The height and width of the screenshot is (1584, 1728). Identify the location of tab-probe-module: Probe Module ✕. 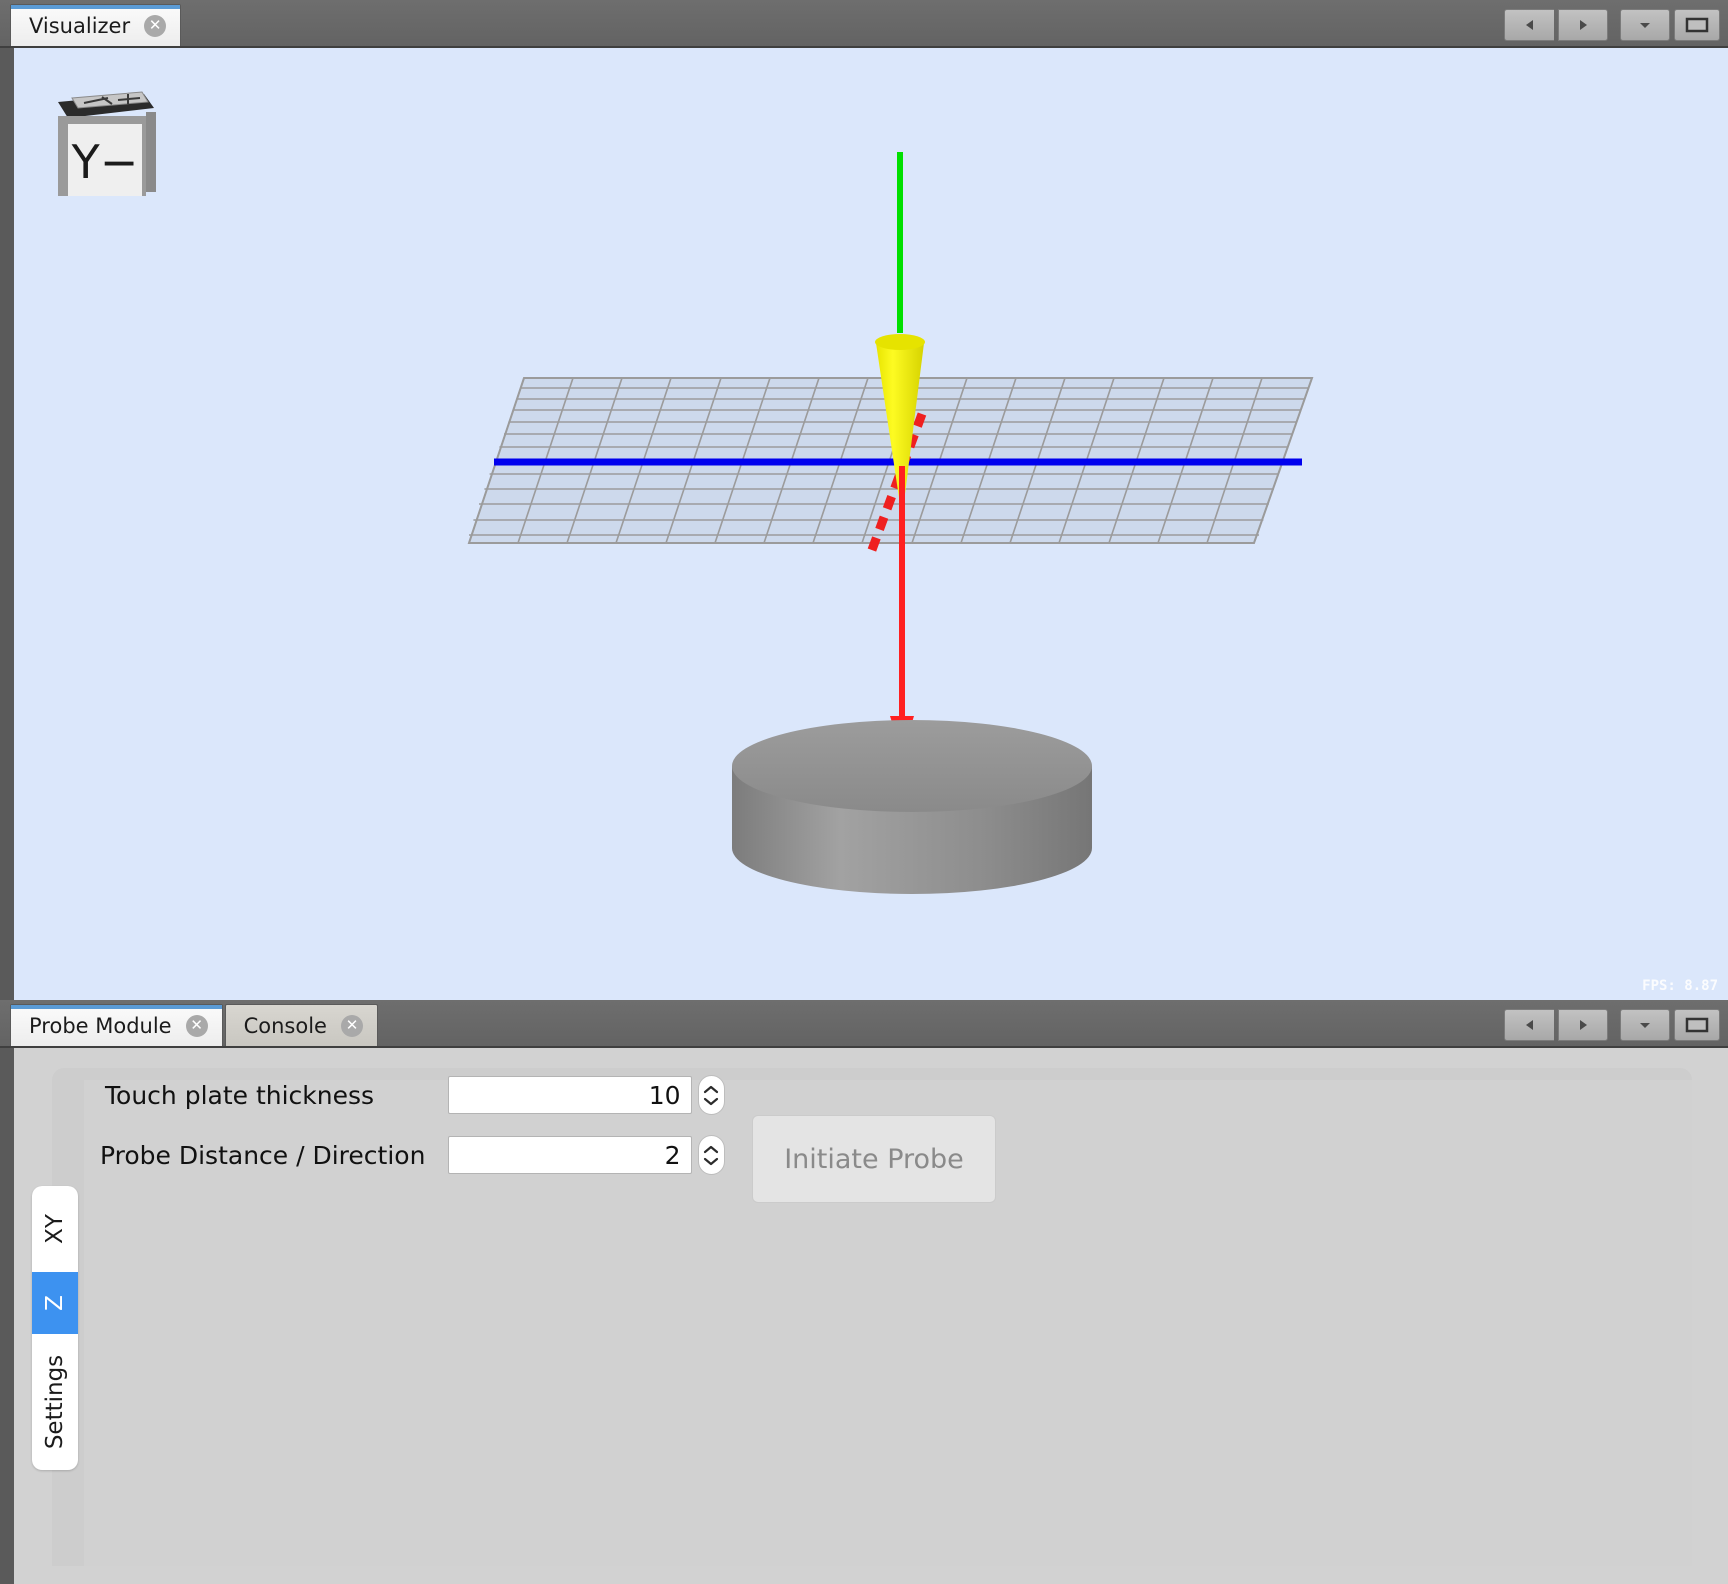
(116, 1025).